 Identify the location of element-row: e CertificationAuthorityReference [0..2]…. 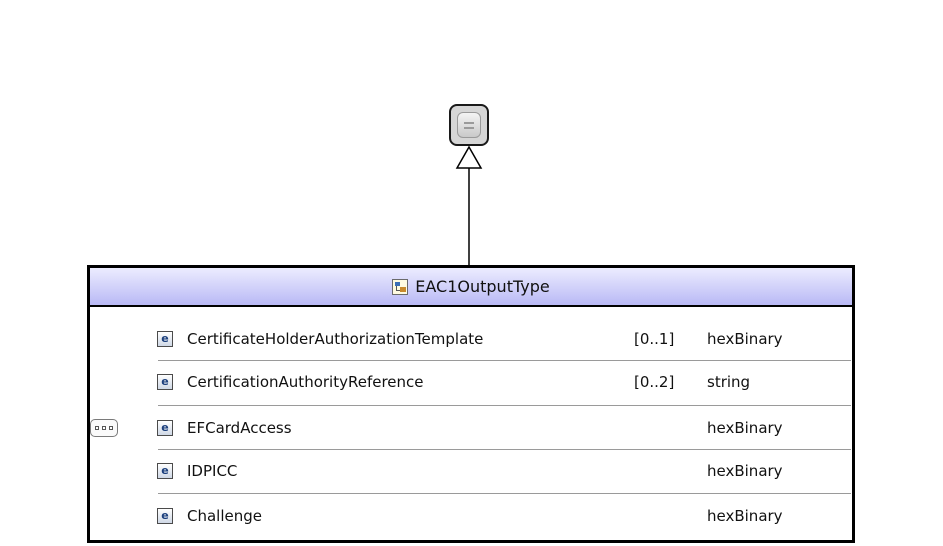
(501, 382).